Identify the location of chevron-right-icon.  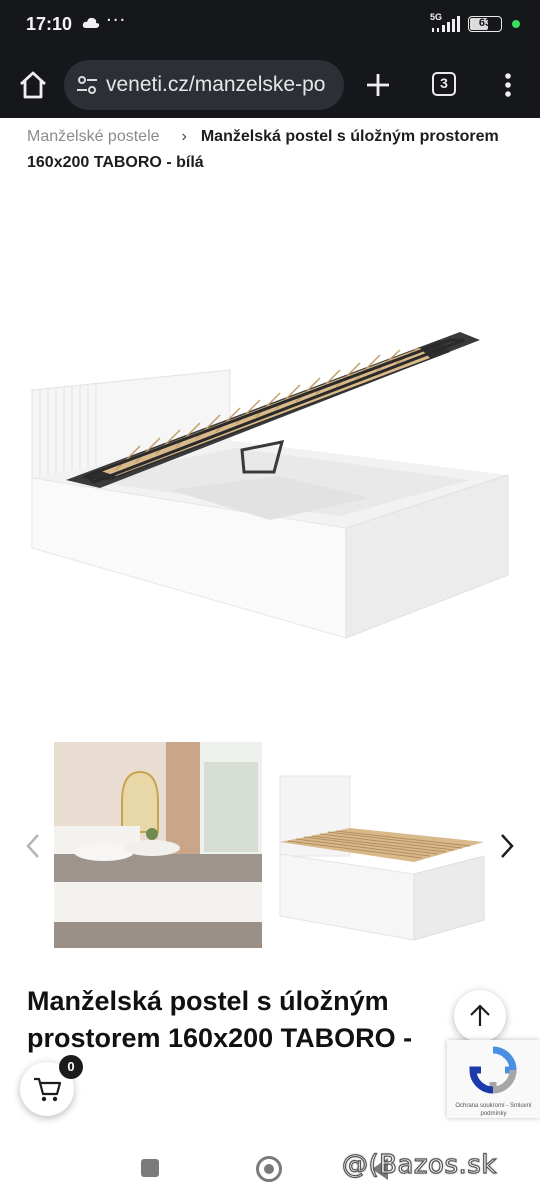
(507, 846).